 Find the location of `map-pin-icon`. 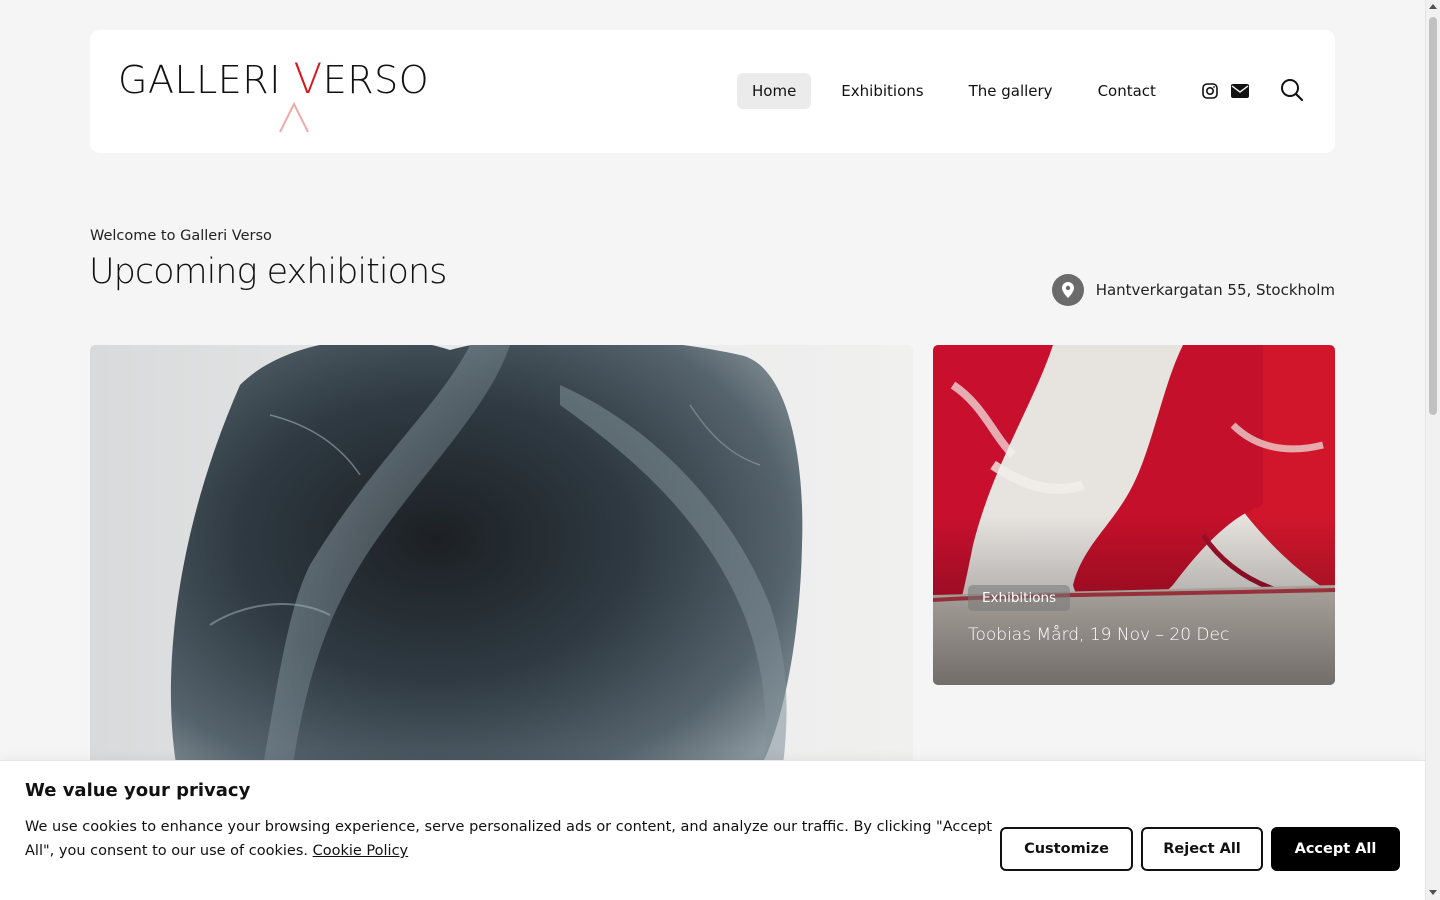

map-pin-icon is located at coordinates (1067, 290).